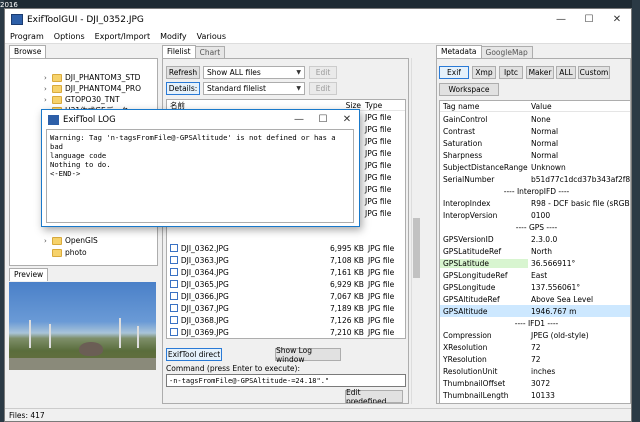  Describe the element at coordinates (535, 155) in the screenshot. I see `metadata-row: Sharpness Normal` at that location.